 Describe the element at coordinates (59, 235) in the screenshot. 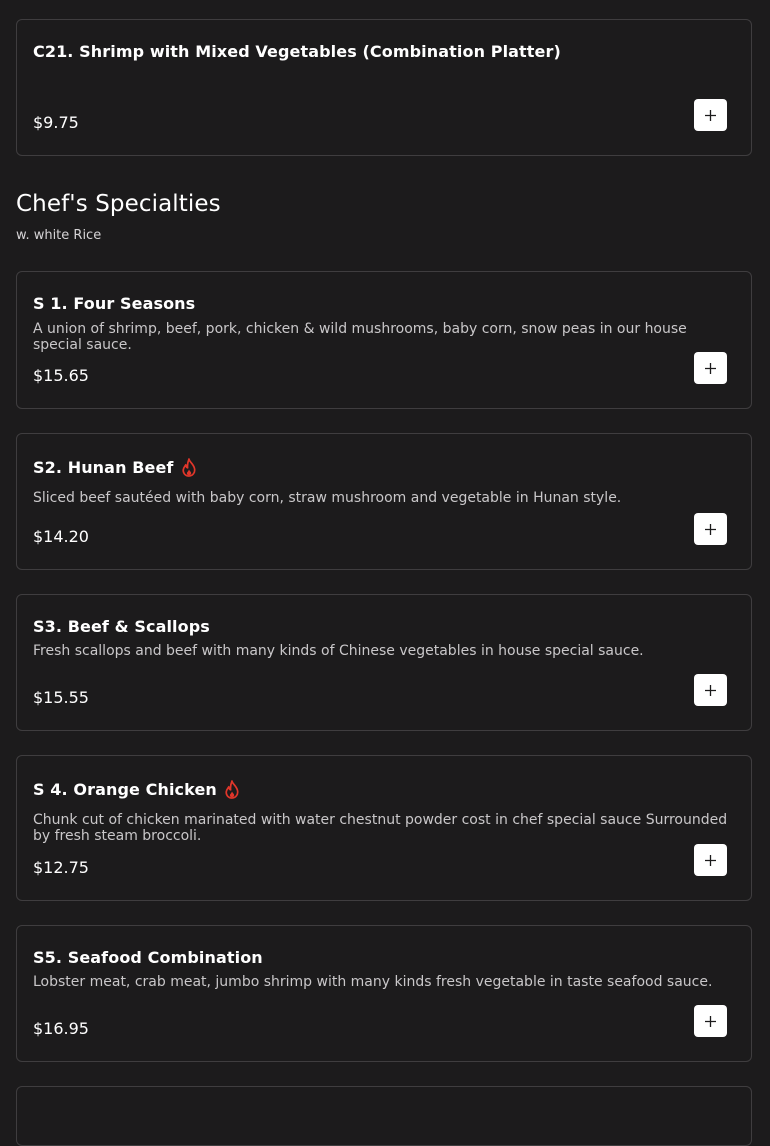

I see `section-subtitle: w. white Rice` at that location.